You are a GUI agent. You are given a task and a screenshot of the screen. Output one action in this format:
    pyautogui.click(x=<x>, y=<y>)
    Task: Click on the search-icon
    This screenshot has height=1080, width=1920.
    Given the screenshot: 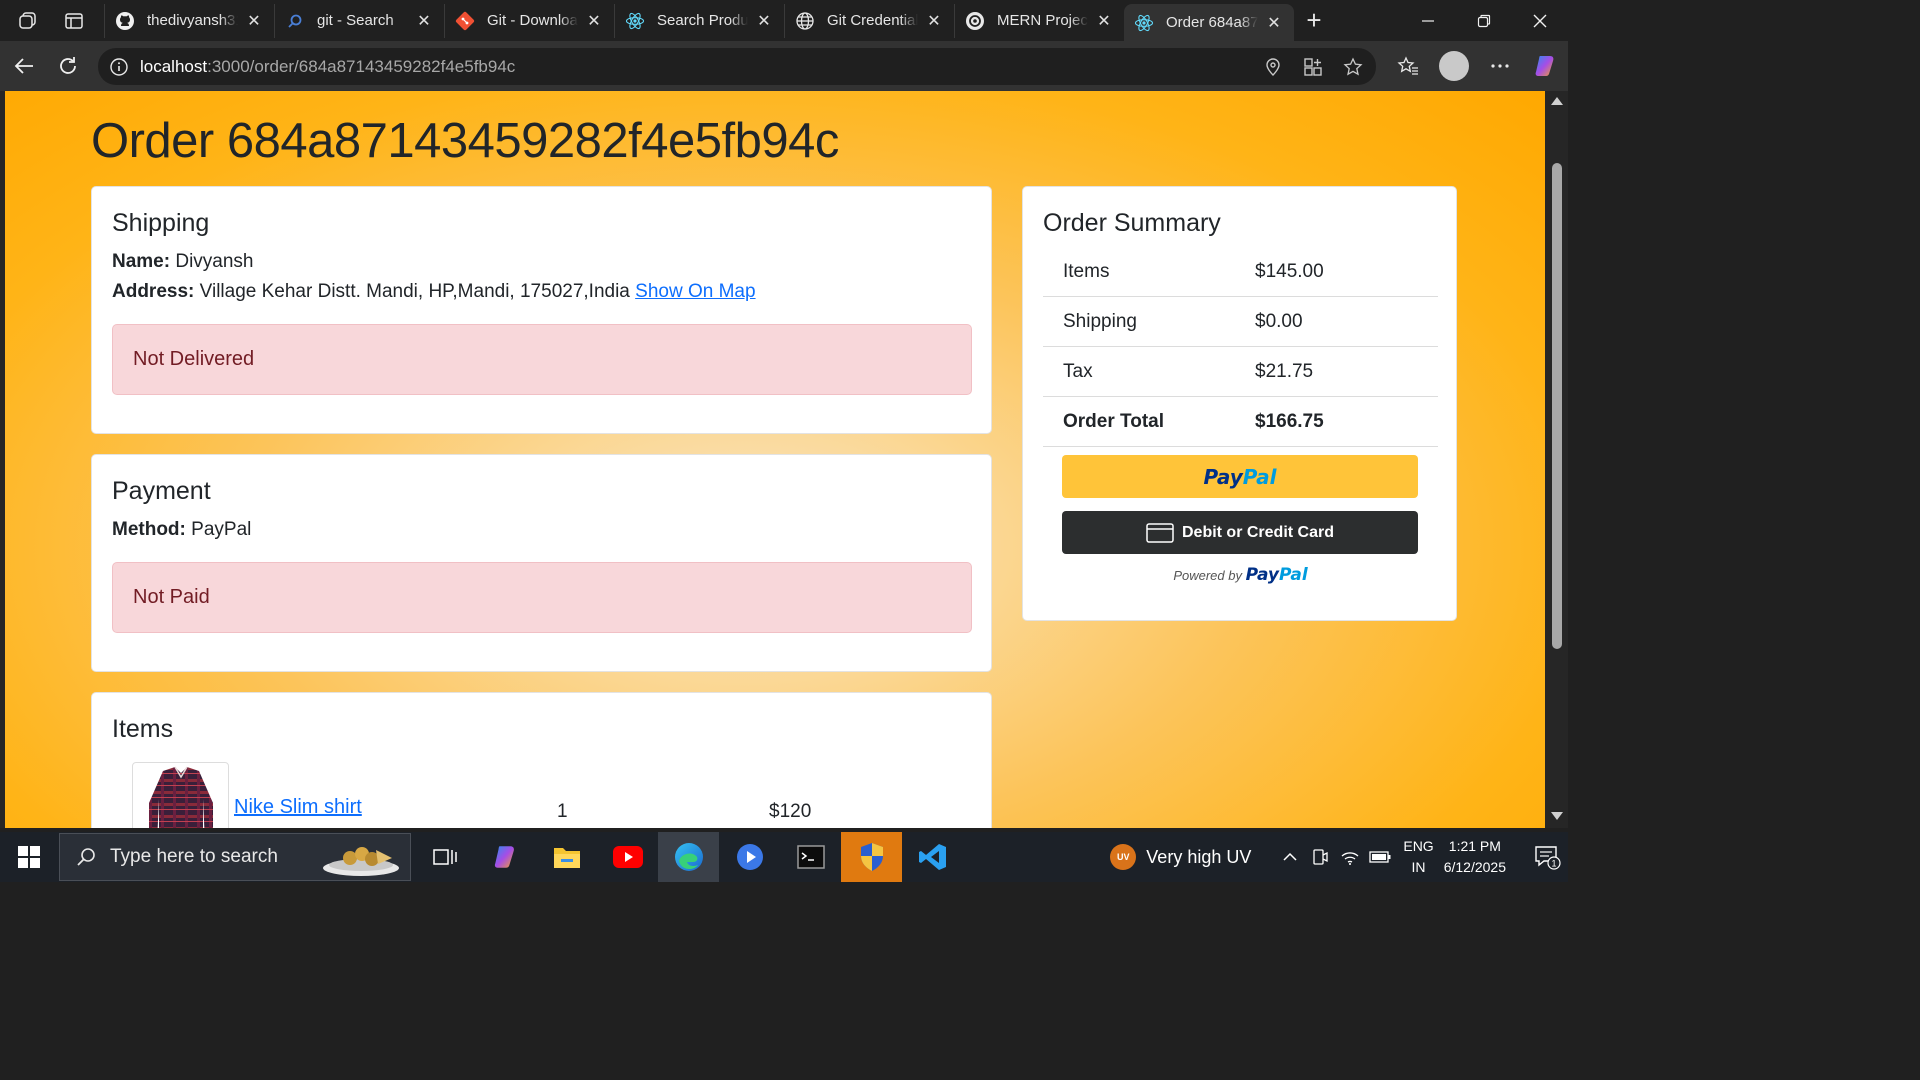 What is the action you would take?
    pyautogui.click(x=295, y=21)
    